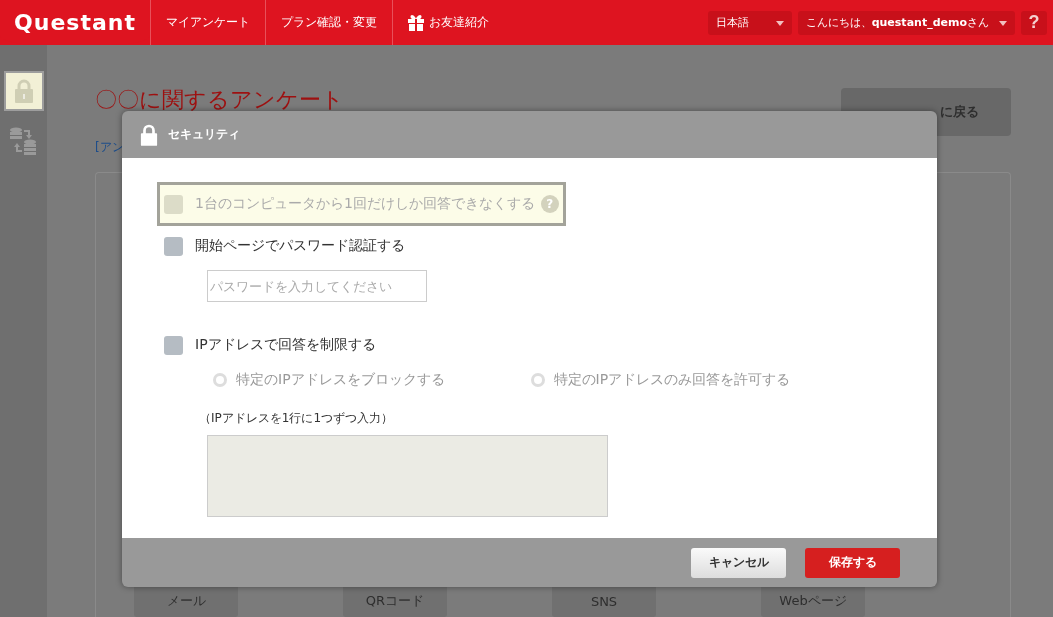  What do you see at coordinates (207, 22) in the screenshot?
I see `nav-link: マイアンケート` at bounding box center [207, 22].